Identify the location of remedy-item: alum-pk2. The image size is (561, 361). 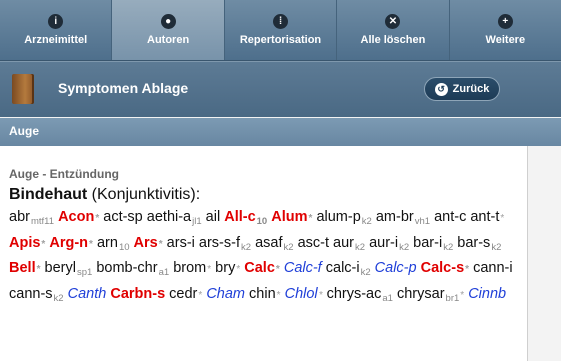
(343, 218).